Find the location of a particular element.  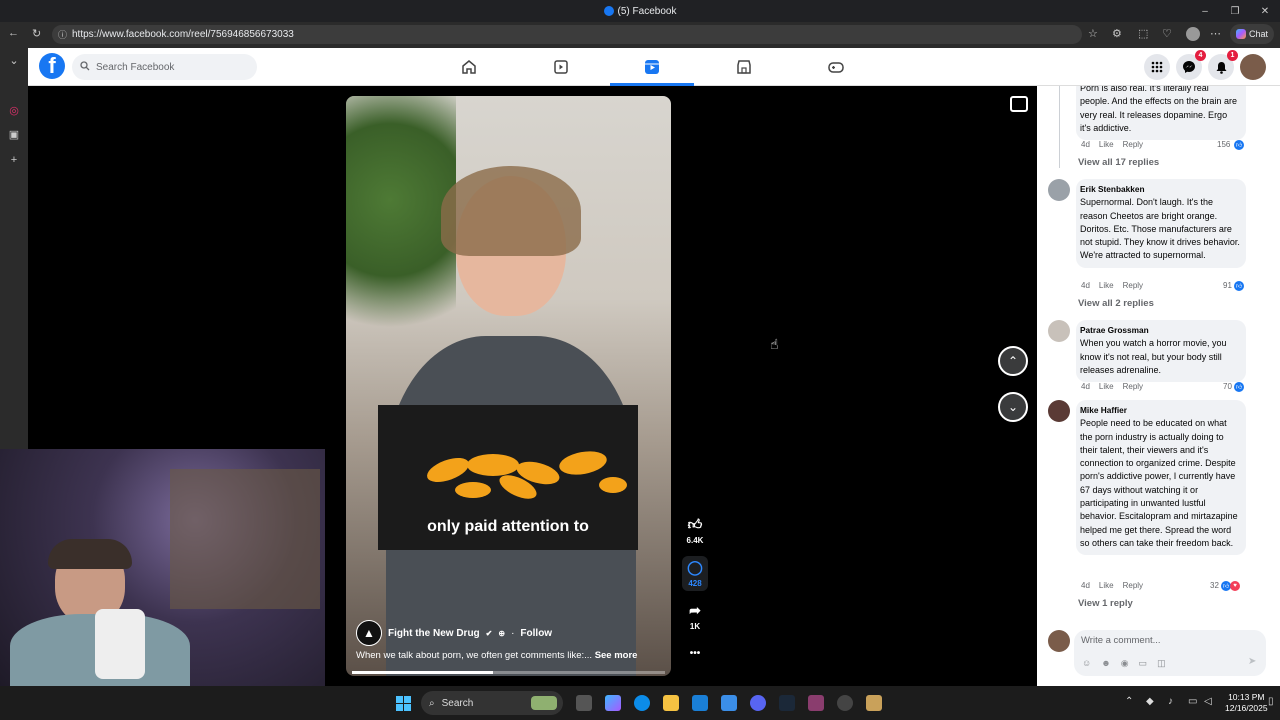

avatar-sticker-icon: ☺ is located at coordinates (1086, 663).